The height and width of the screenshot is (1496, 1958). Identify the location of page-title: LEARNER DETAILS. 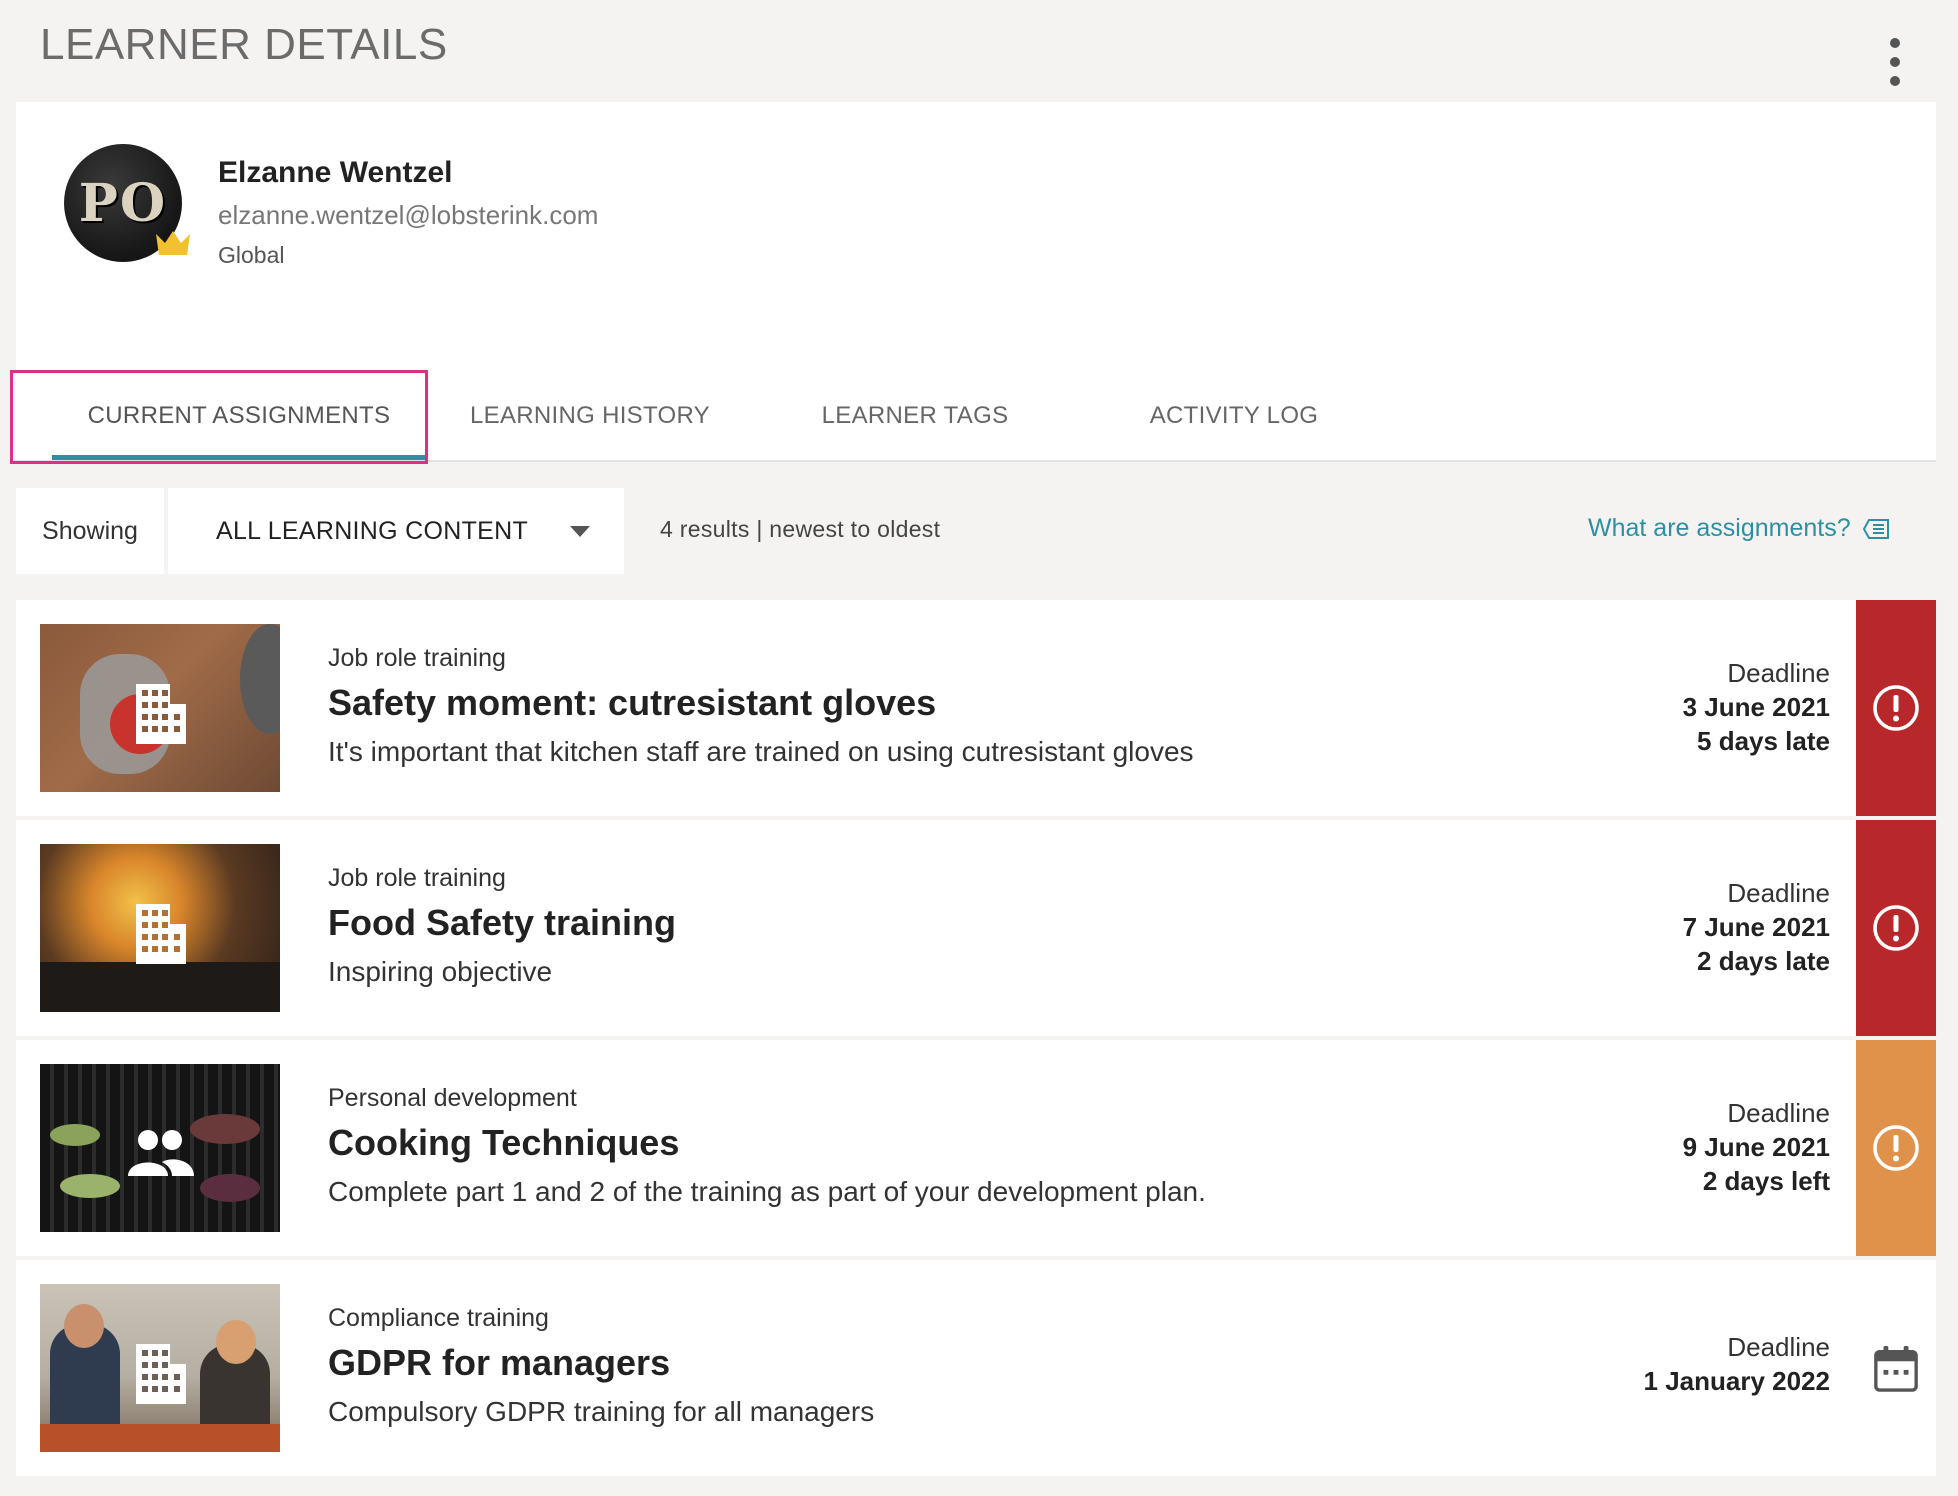
(244, 44).